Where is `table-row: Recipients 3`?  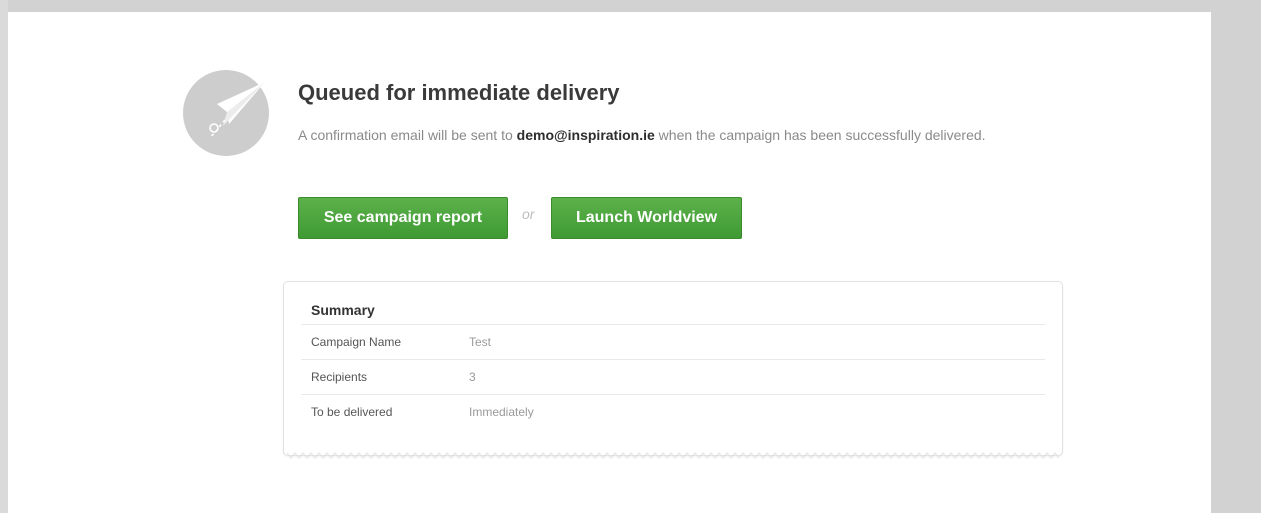
table-row: Recipients 3 is located at coordinates (673, 377).